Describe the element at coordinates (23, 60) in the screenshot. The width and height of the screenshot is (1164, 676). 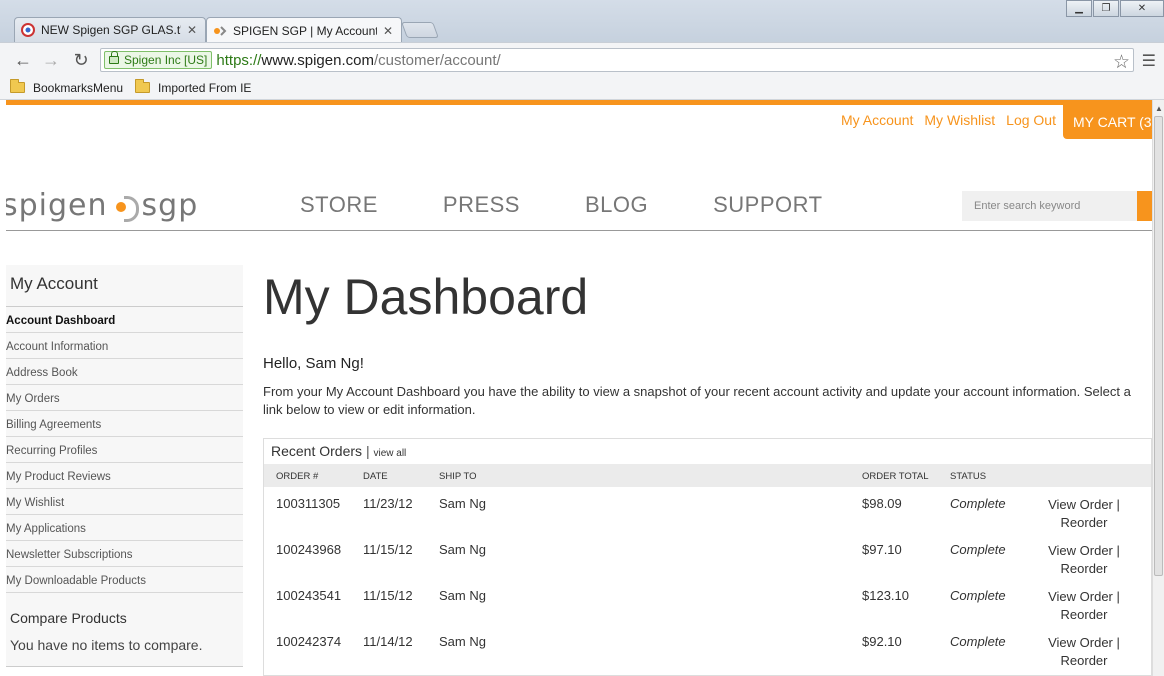
I see `back-arrow-icon: ←` at that location.